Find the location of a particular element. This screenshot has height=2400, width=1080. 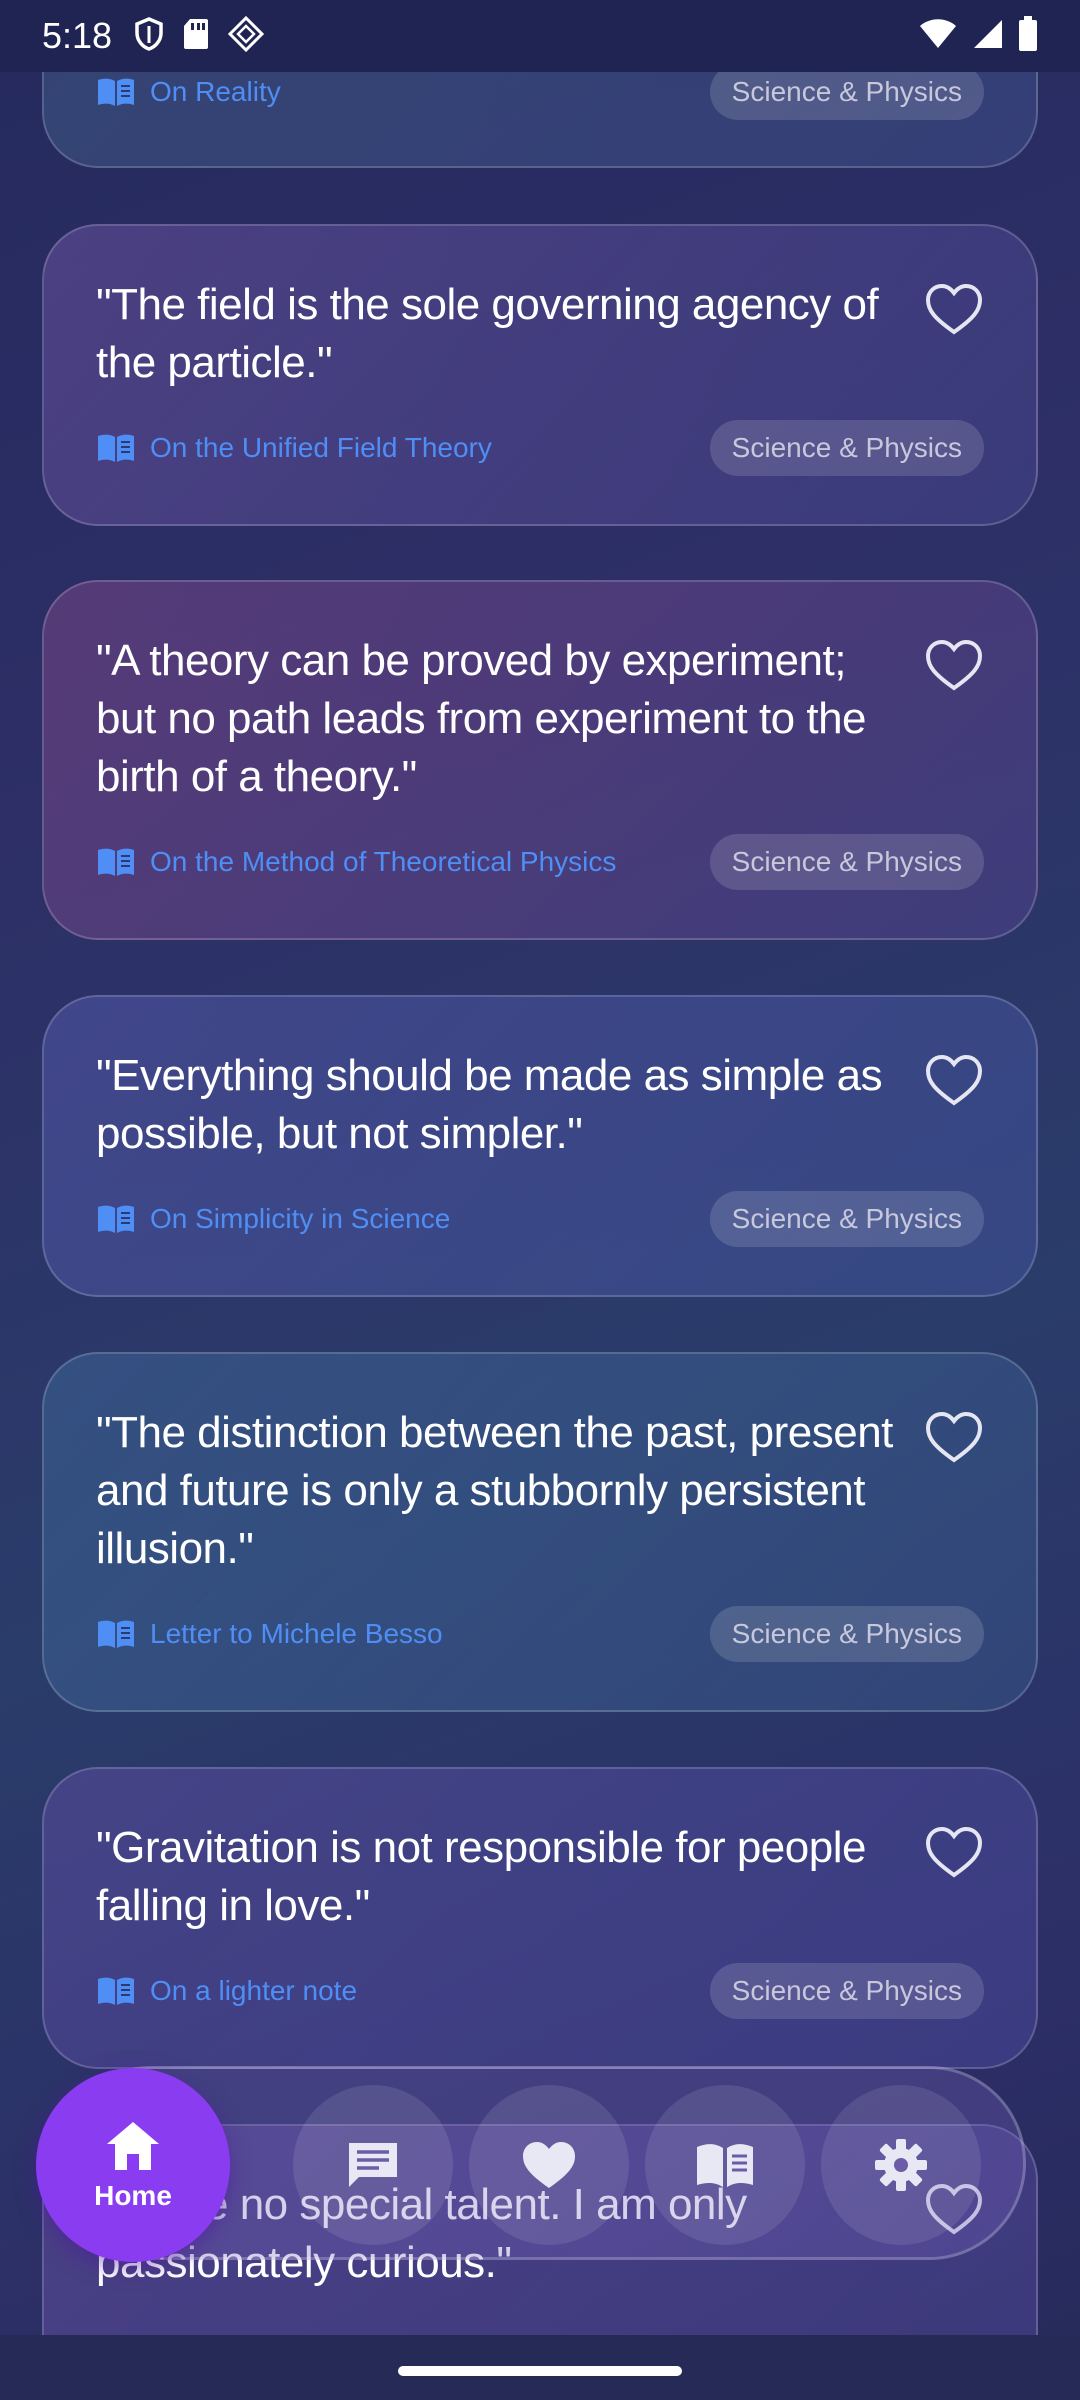

cell-signal-icon is located at coordinates (988, 36).